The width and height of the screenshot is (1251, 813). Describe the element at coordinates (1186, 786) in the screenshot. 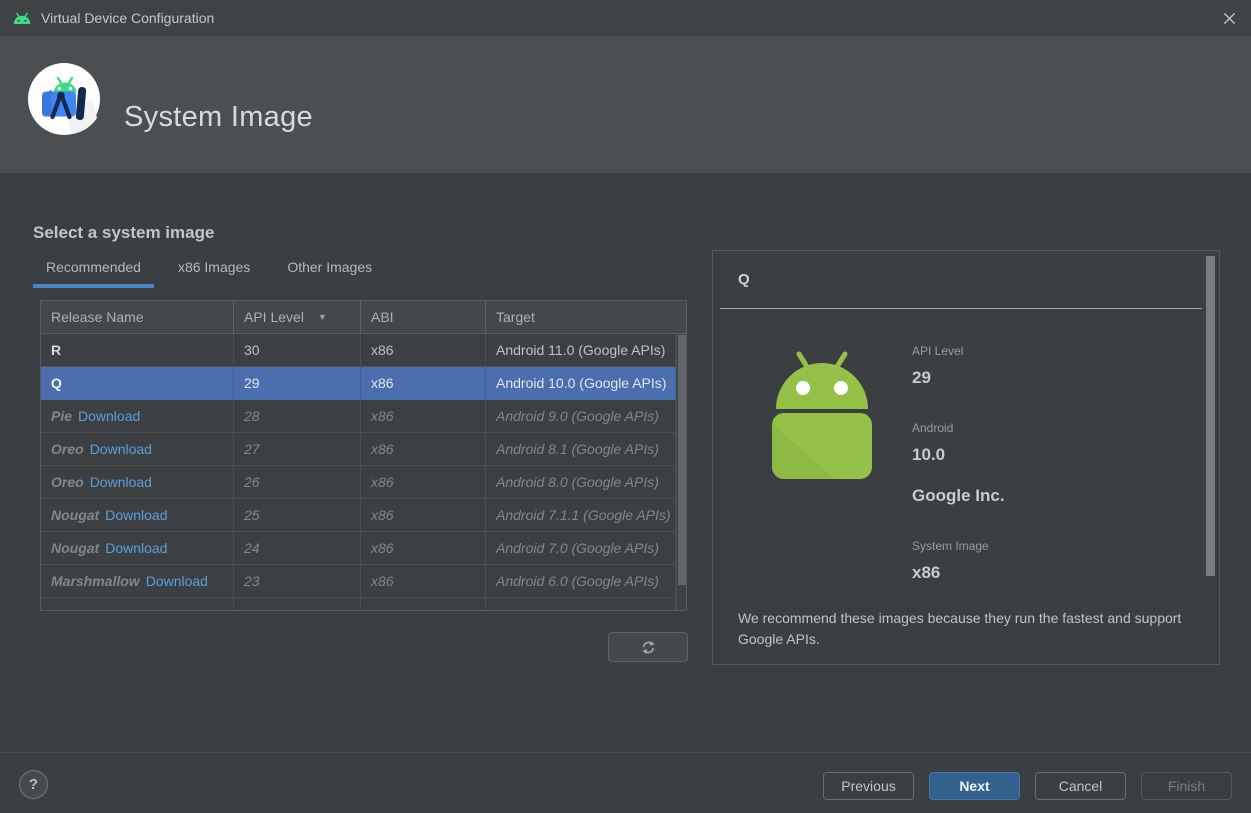

I see `finish-button: Finish` at that location.